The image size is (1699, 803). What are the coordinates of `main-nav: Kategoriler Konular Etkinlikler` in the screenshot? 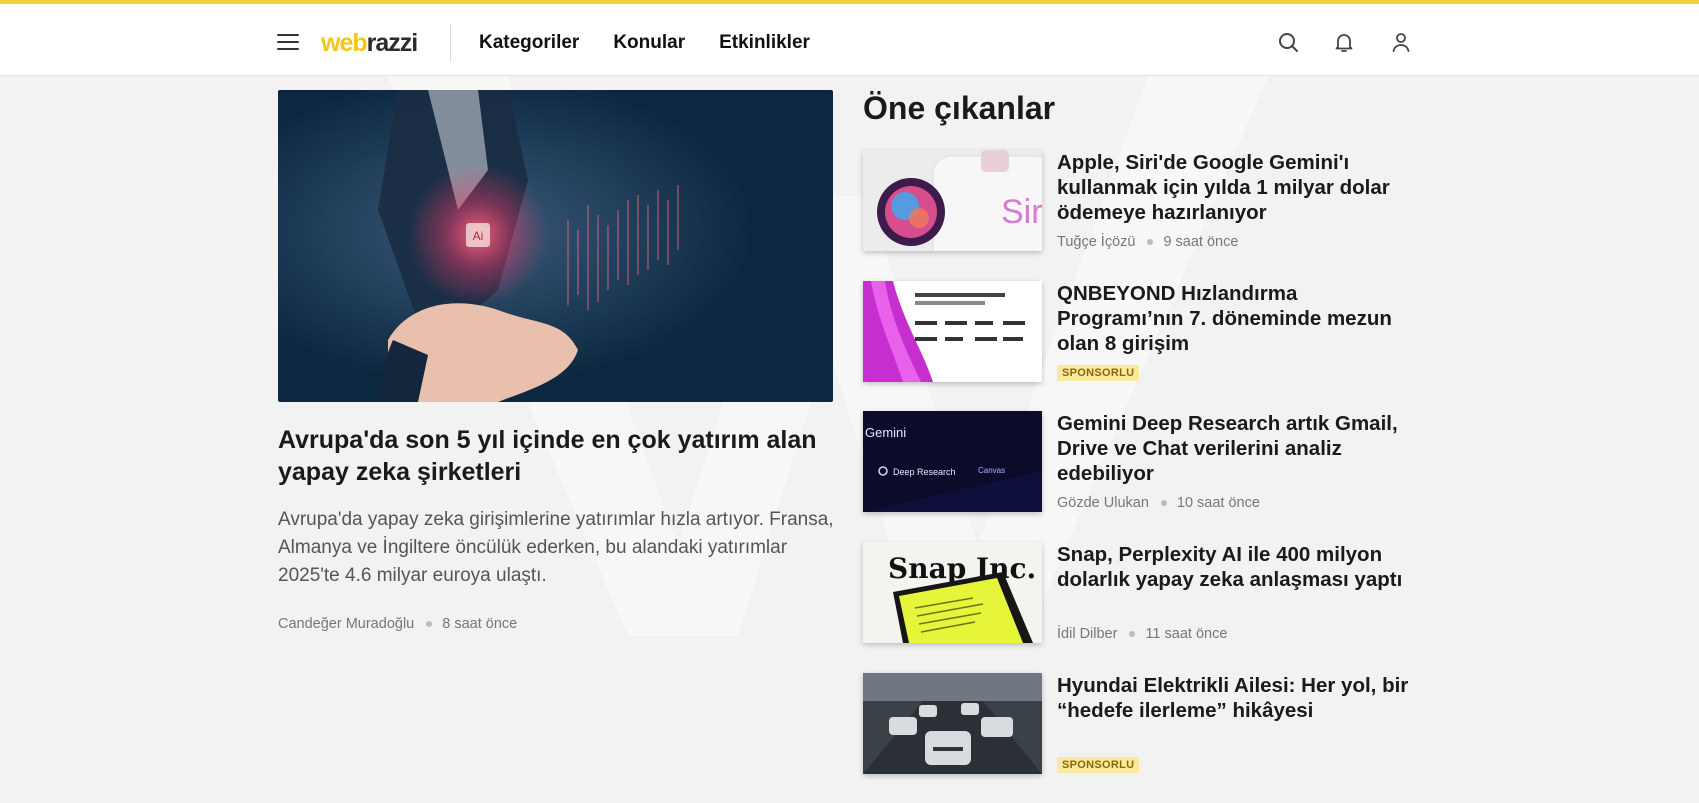 It's located at (644, 43).